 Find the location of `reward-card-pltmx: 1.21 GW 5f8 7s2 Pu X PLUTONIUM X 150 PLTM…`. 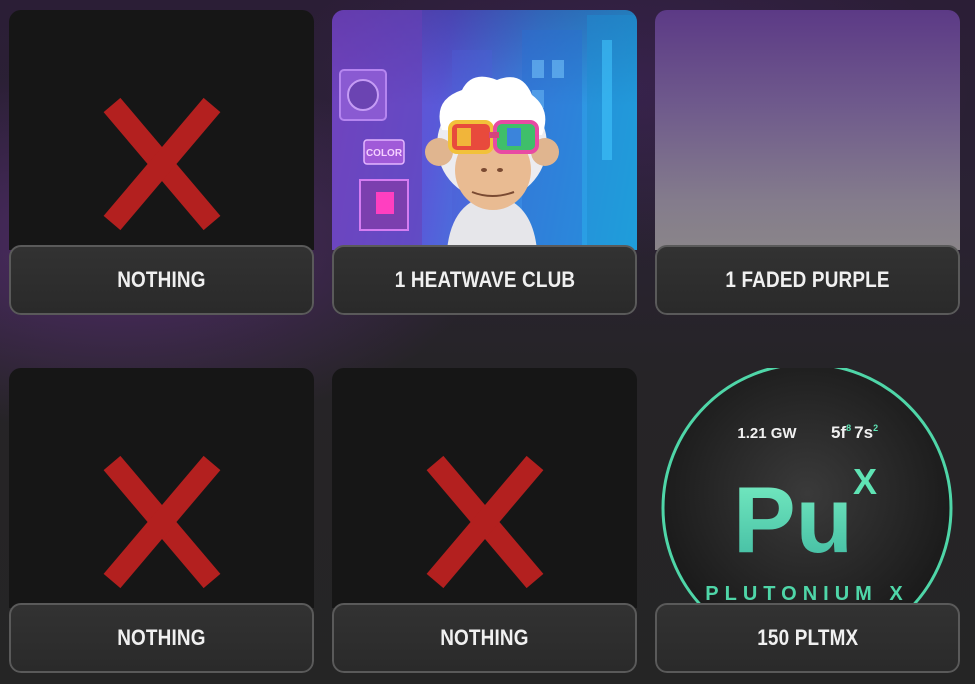

reward-card-pltmx: 1.21 GW 5f8 7s2 Pu X PLUTONIUM X 150 PLTM… is located at coordinates (807, 520).